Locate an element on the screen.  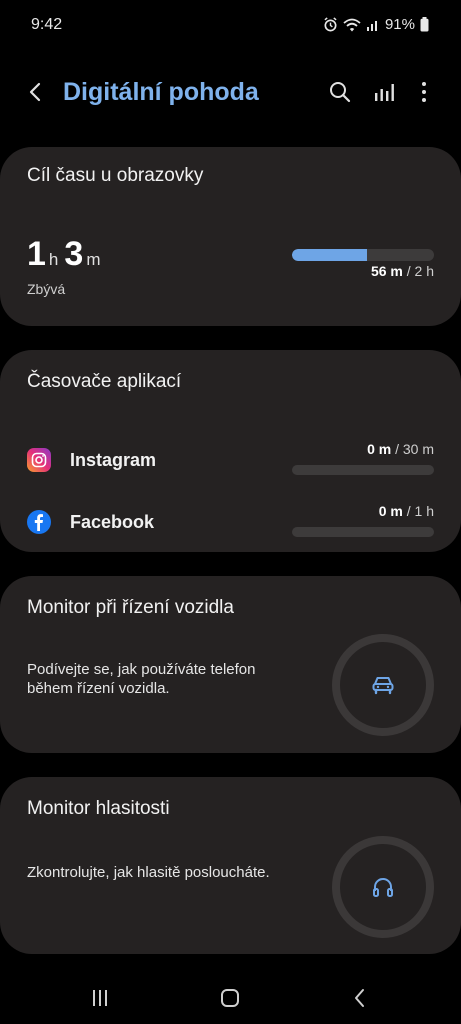
driving-monitor-ring is located at coordinates (383, 685).